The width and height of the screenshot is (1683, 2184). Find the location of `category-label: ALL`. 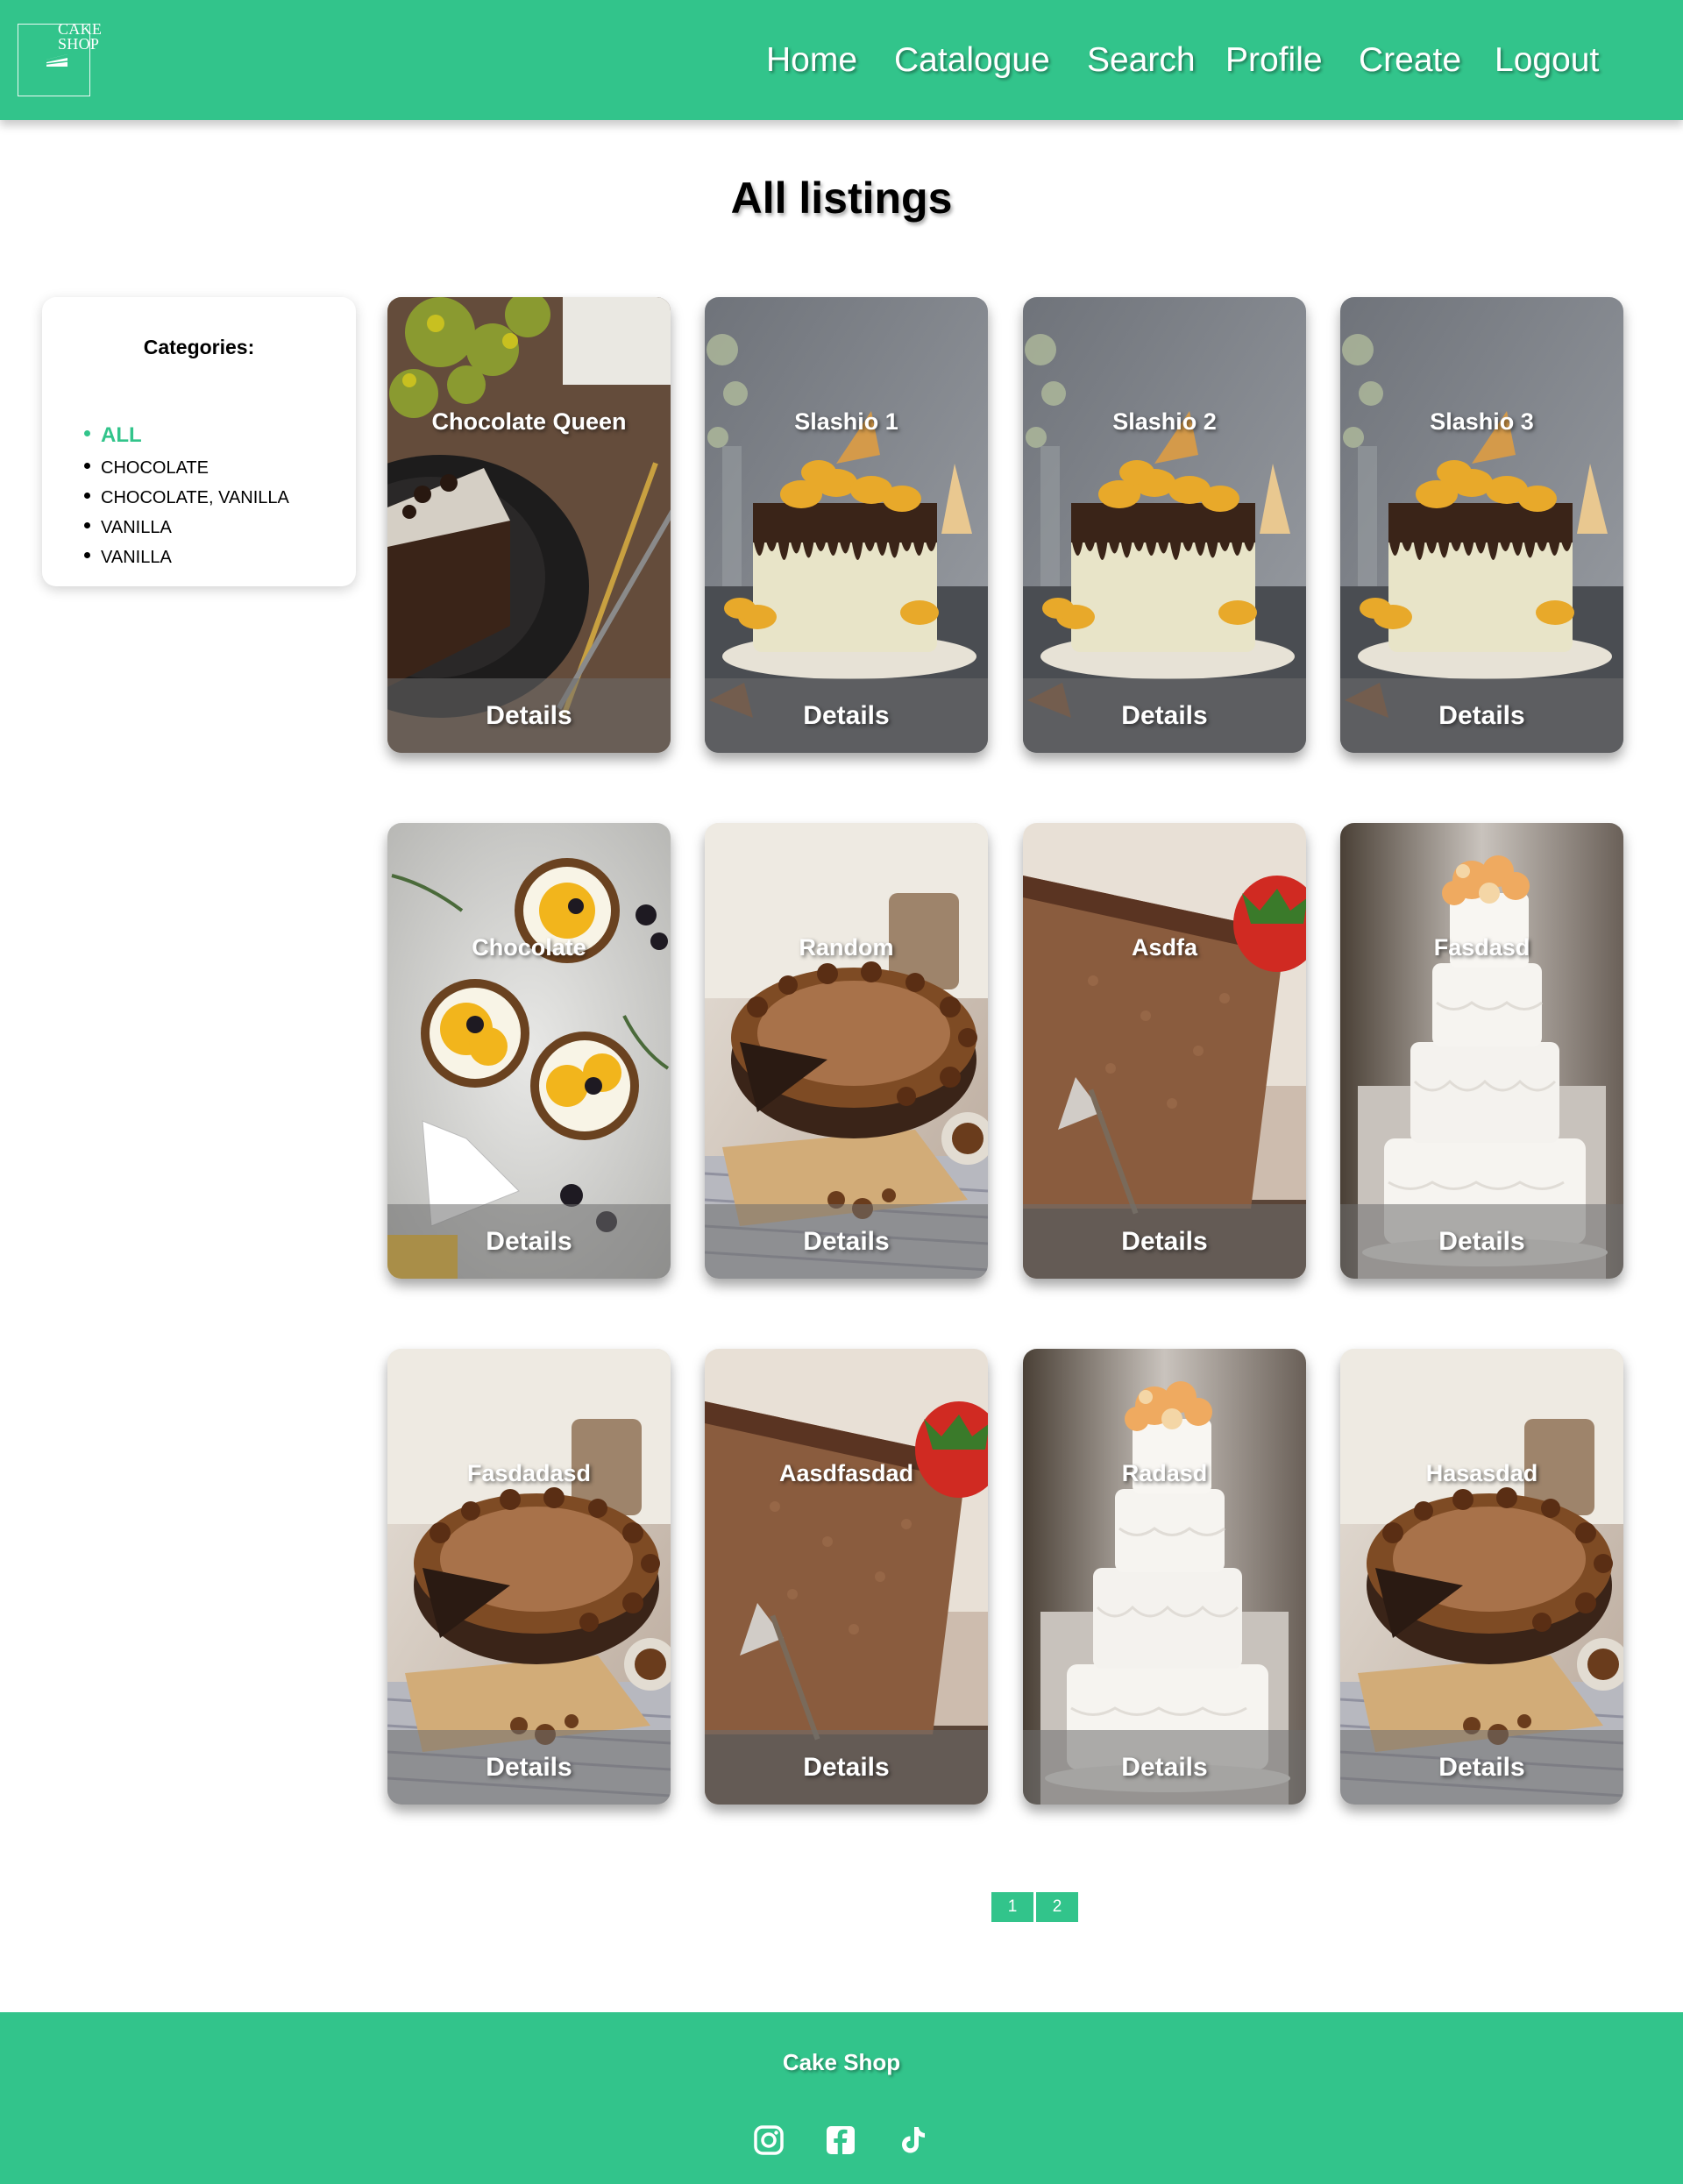

category-label: ALL is located at coordinates (122, 435).